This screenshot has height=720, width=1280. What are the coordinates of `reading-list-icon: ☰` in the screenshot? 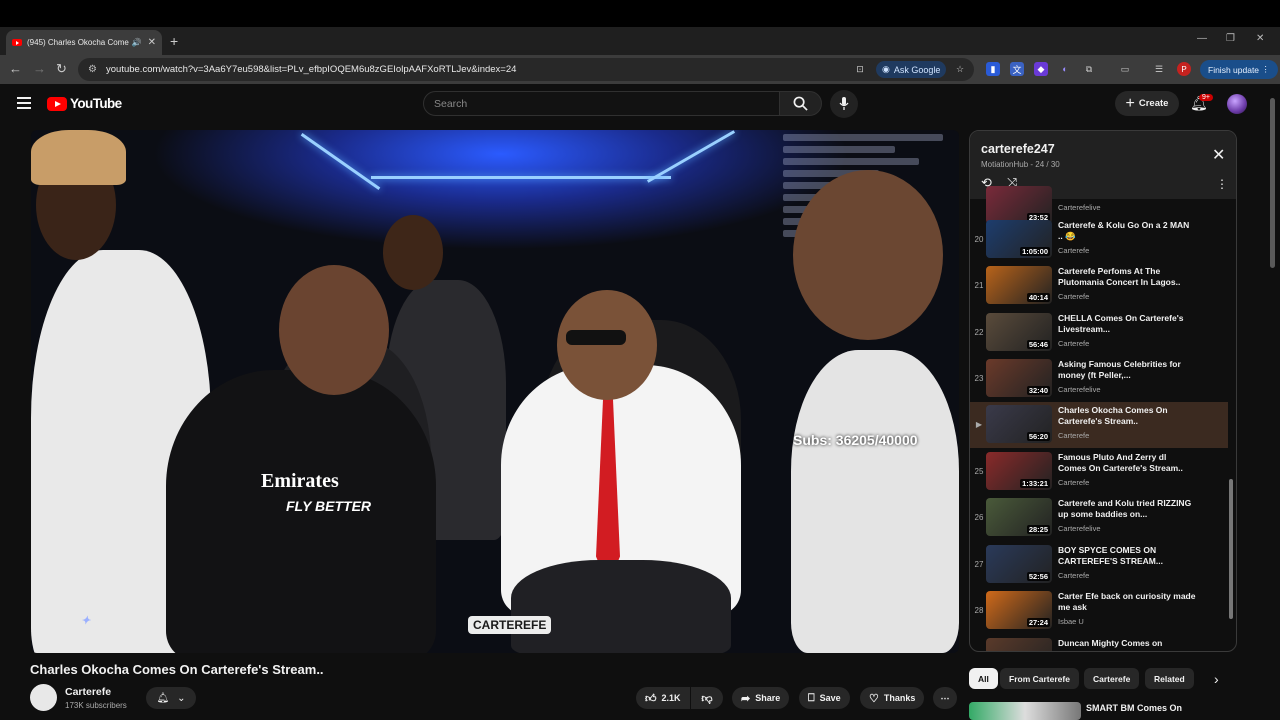 It's located at (1159, 69).